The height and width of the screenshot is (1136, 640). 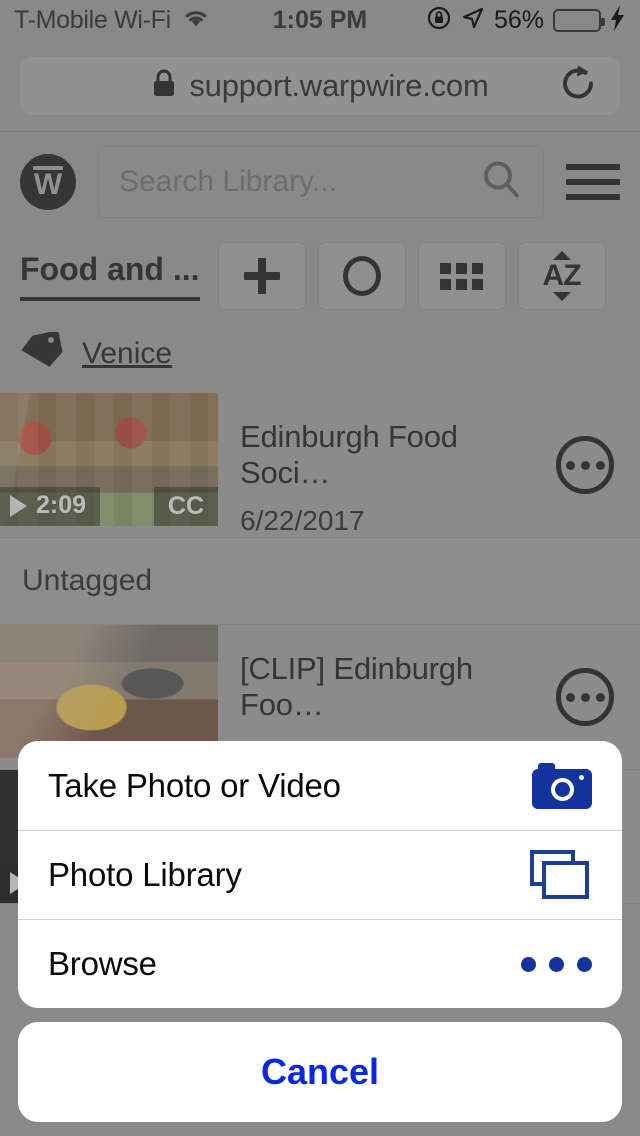 What do you see at coordinates (579, 20) in the screenshot?
I see `battery-icon` at bounding box center [579, 20].